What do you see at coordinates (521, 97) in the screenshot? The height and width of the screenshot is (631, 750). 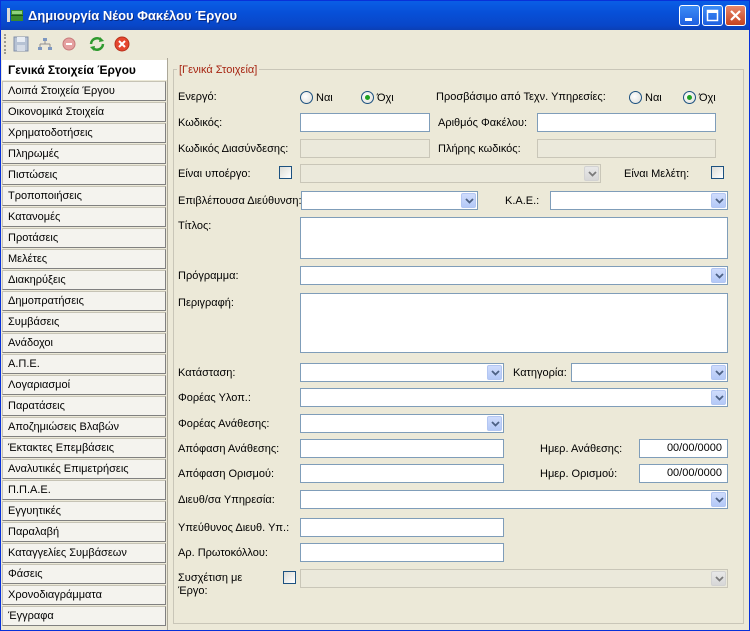 I see `accessible-label: Προσβάσιμο από Τεχν. Υπηρεσίες:` at bounding box center [521, 97].